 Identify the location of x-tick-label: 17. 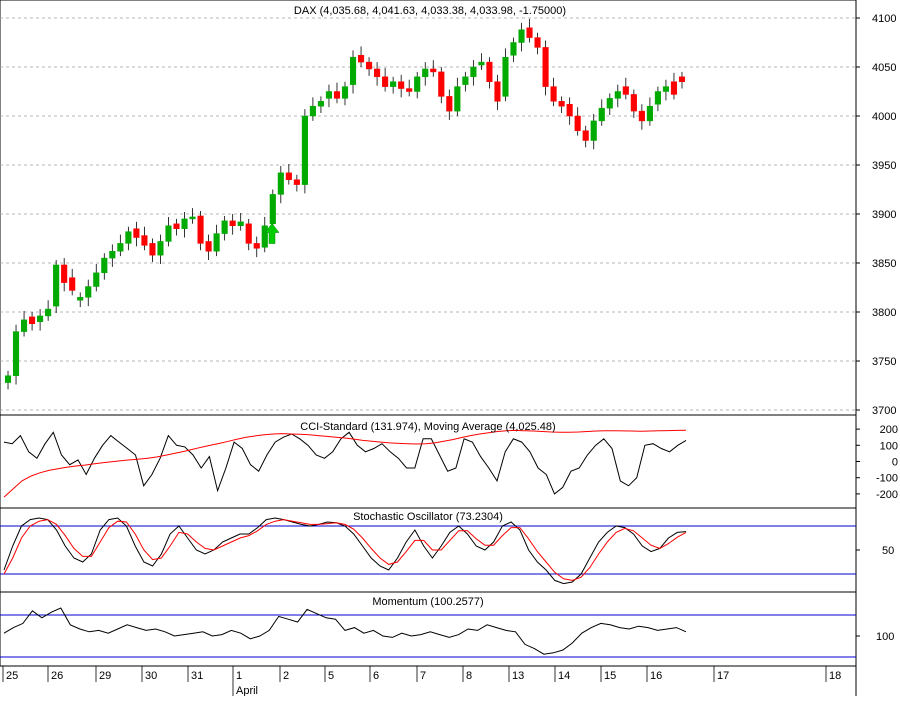
(723, 676).